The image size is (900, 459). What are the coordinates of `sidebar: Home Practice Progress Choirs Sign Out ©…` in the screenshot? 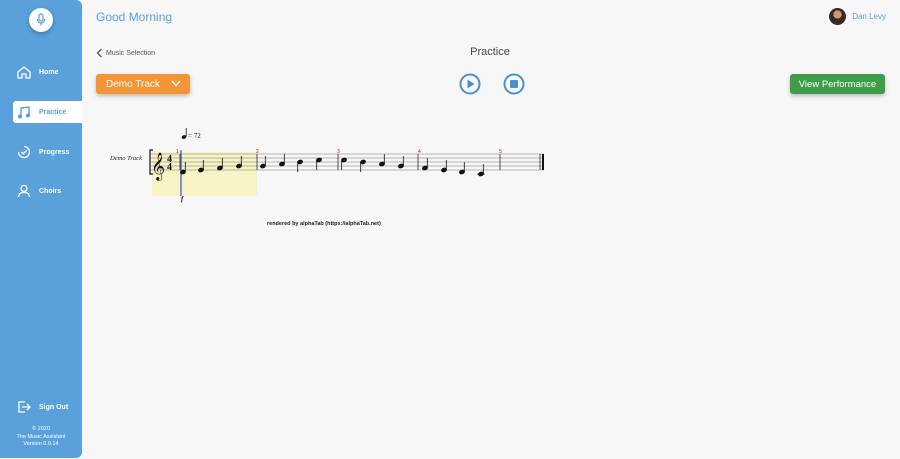 It's located at (41, 229).